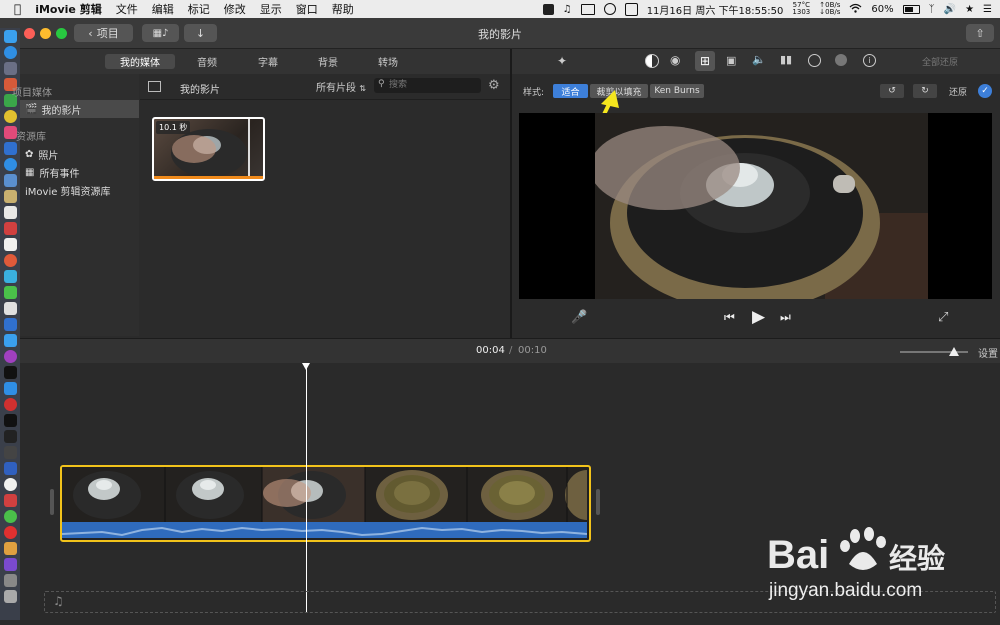 Image resolution: width=1000 pixels, height=625 pixels. What do you see at coordinates (163, 9) in the screenshot?
I see `menu-edit: 编辑` at bounding box center [163, 9].